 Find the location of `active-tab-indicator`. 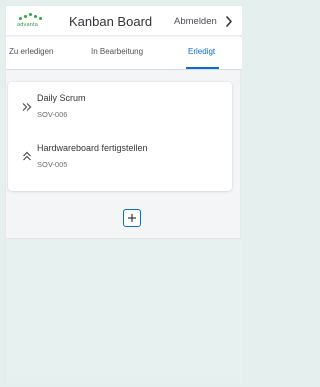

active-tab-indicator is located at coordinates (202, 68).